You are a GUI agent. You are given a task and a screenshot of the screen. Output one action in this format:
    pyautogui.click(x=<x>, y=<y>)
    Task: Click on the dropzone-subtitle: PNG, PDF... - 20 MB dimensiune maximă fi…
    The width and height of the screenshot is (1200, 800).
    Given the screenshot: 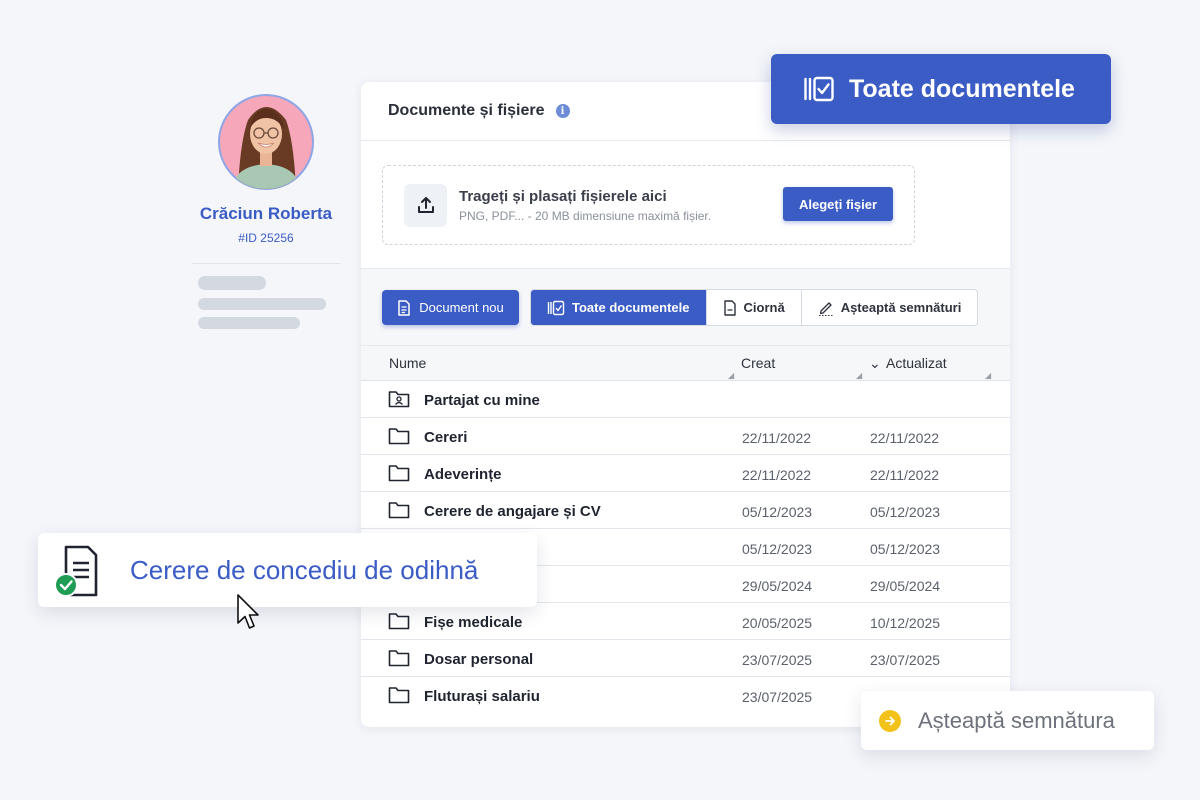 What is the action you would take?
    pyautogui.click(x=585, y=215)
    